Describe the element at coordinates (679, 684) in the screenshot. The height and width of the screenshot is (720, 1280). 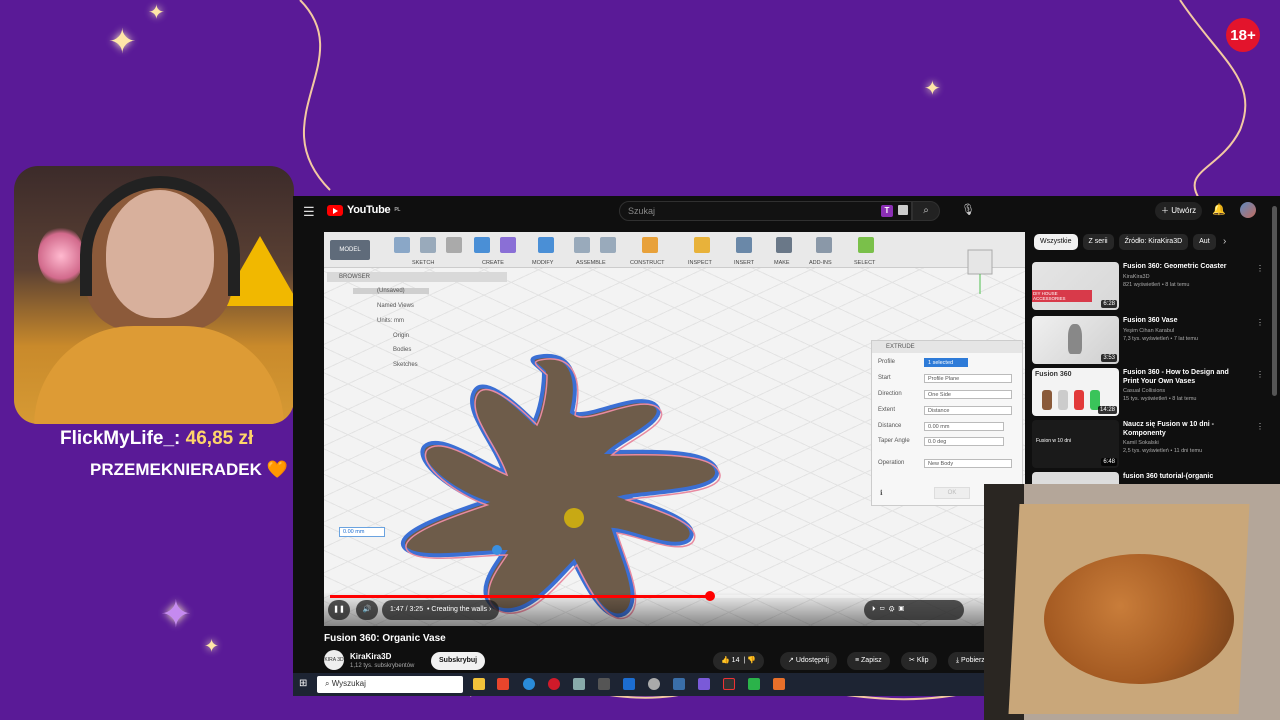
I see `steam-icon` at that location.